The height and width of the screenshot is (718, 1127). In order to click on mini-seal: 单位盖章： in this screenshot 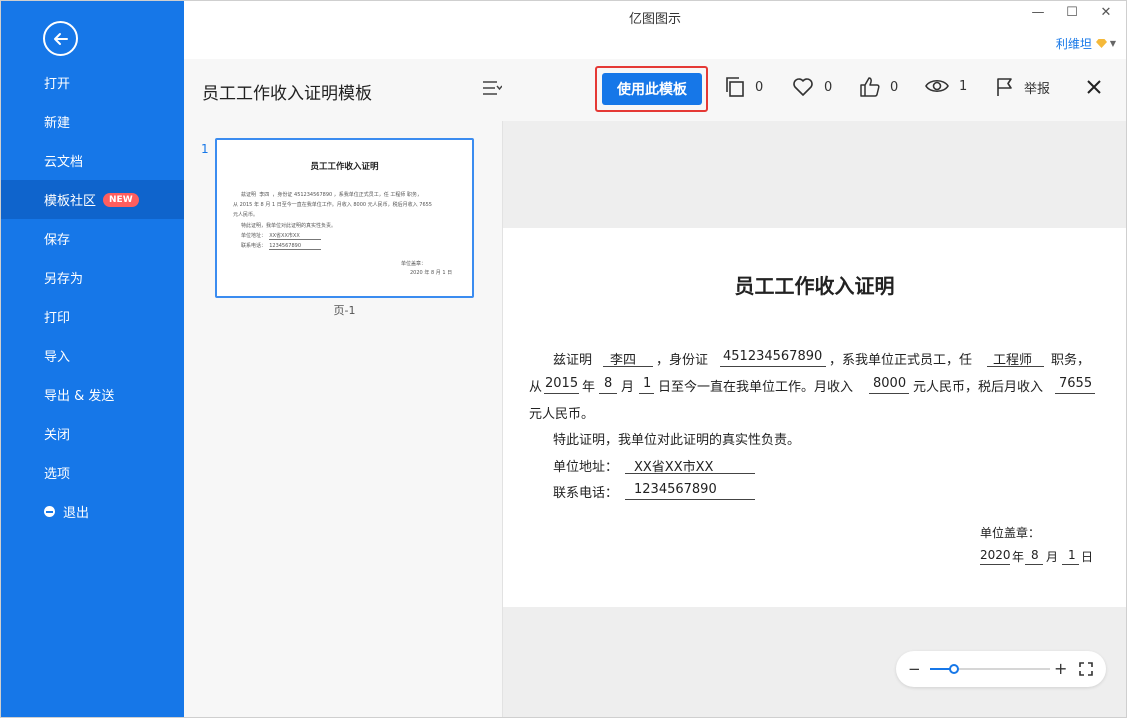, I will do `click(414, 264)`.